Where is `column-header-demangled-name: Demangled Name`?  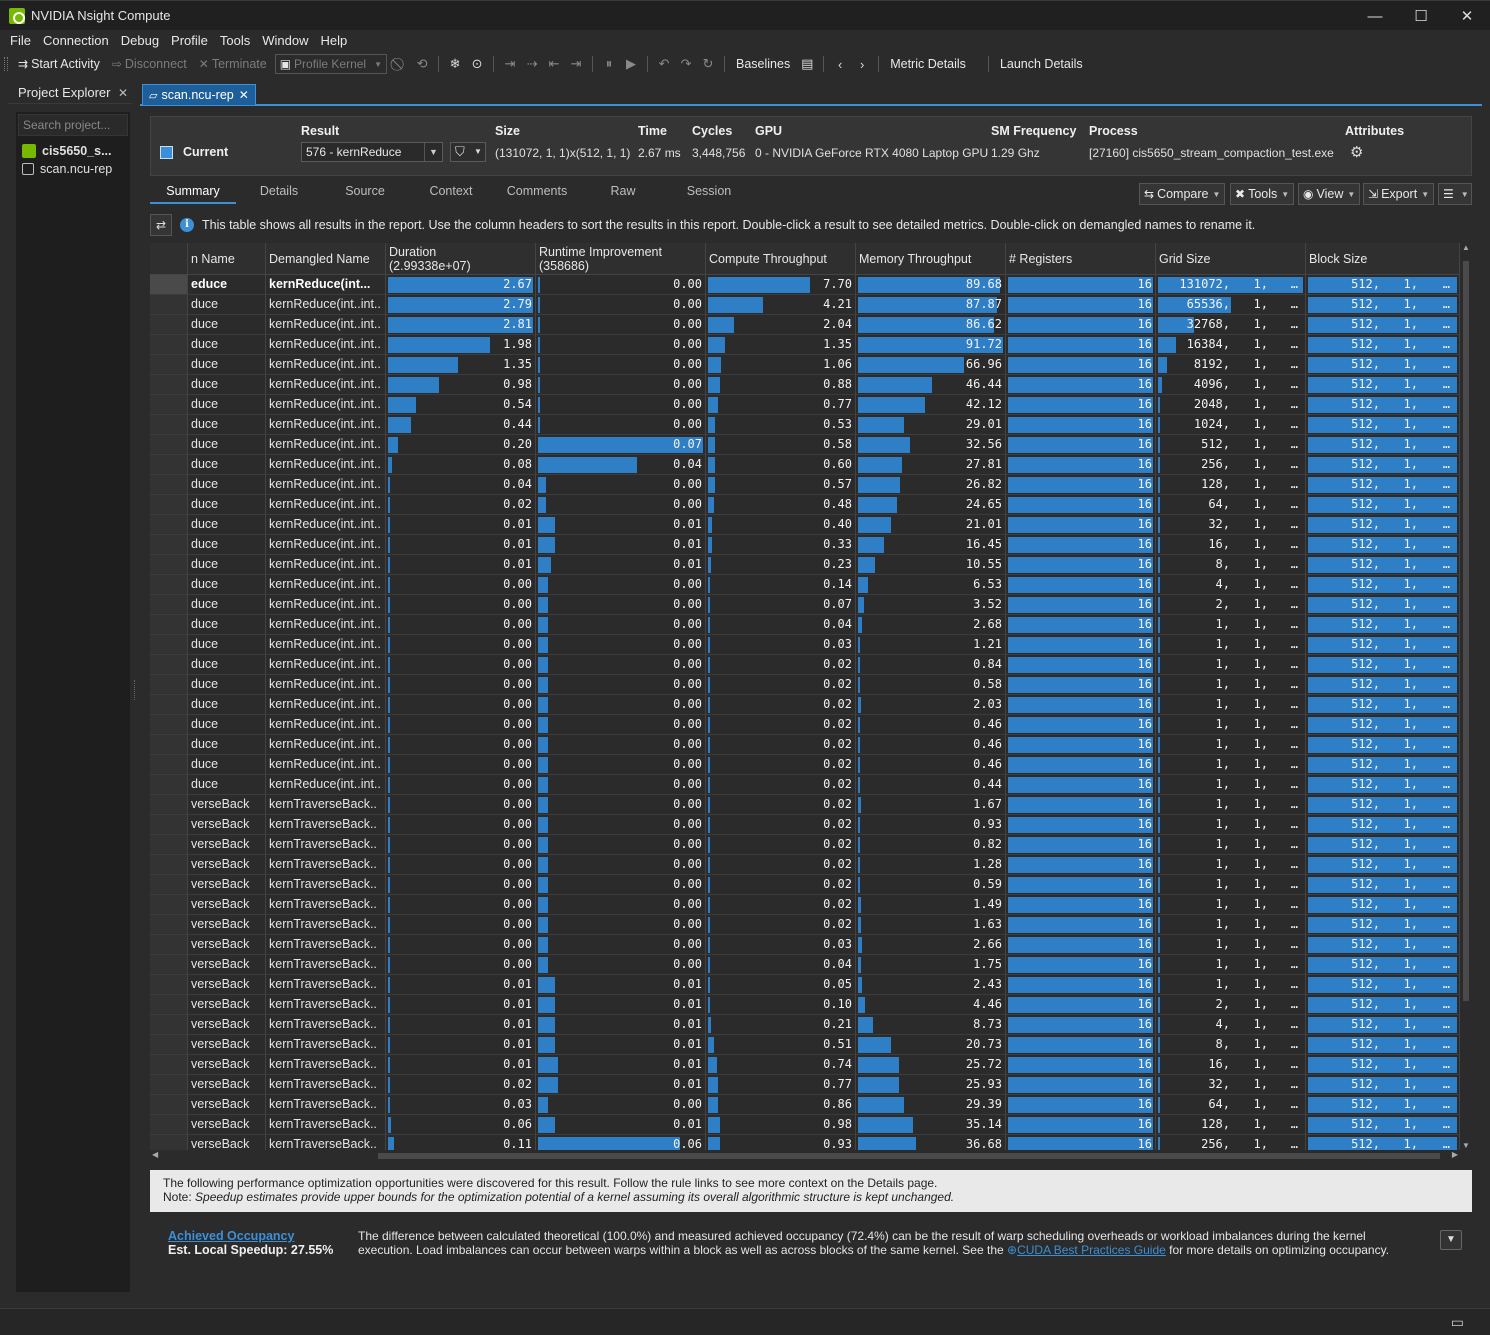 column-header-demangled-name: Demangled Name is located at coordinates (326, 259).